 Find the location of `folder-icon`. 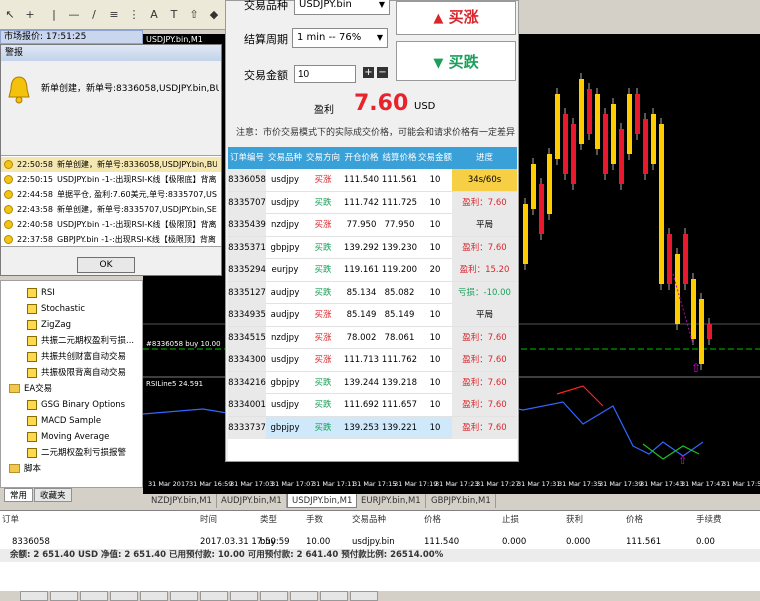

folder-icon is located at coordinates (14, 388).